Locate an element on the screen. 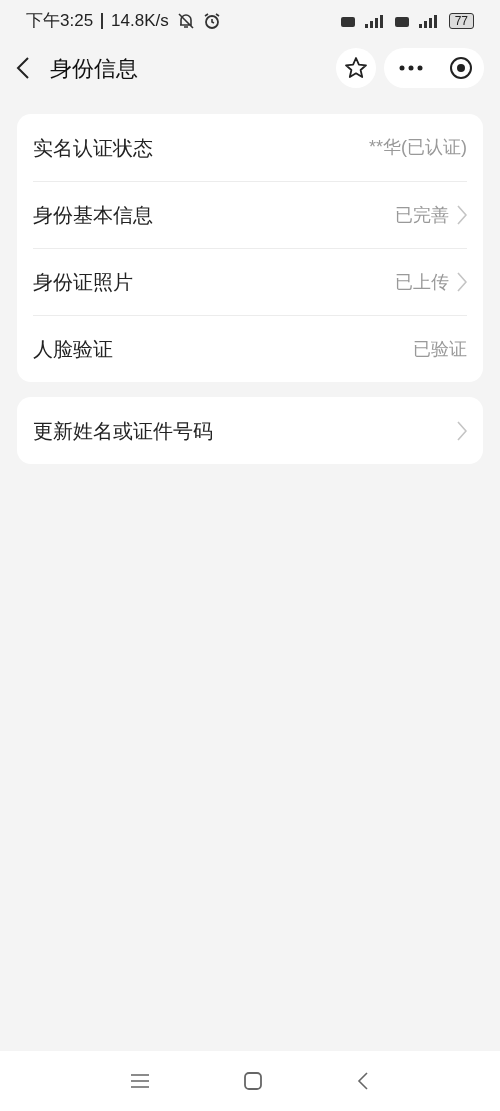 The height and width of the screenshot is (1111, 500). alarm-clock-icon is located at coordinates (211, 21).